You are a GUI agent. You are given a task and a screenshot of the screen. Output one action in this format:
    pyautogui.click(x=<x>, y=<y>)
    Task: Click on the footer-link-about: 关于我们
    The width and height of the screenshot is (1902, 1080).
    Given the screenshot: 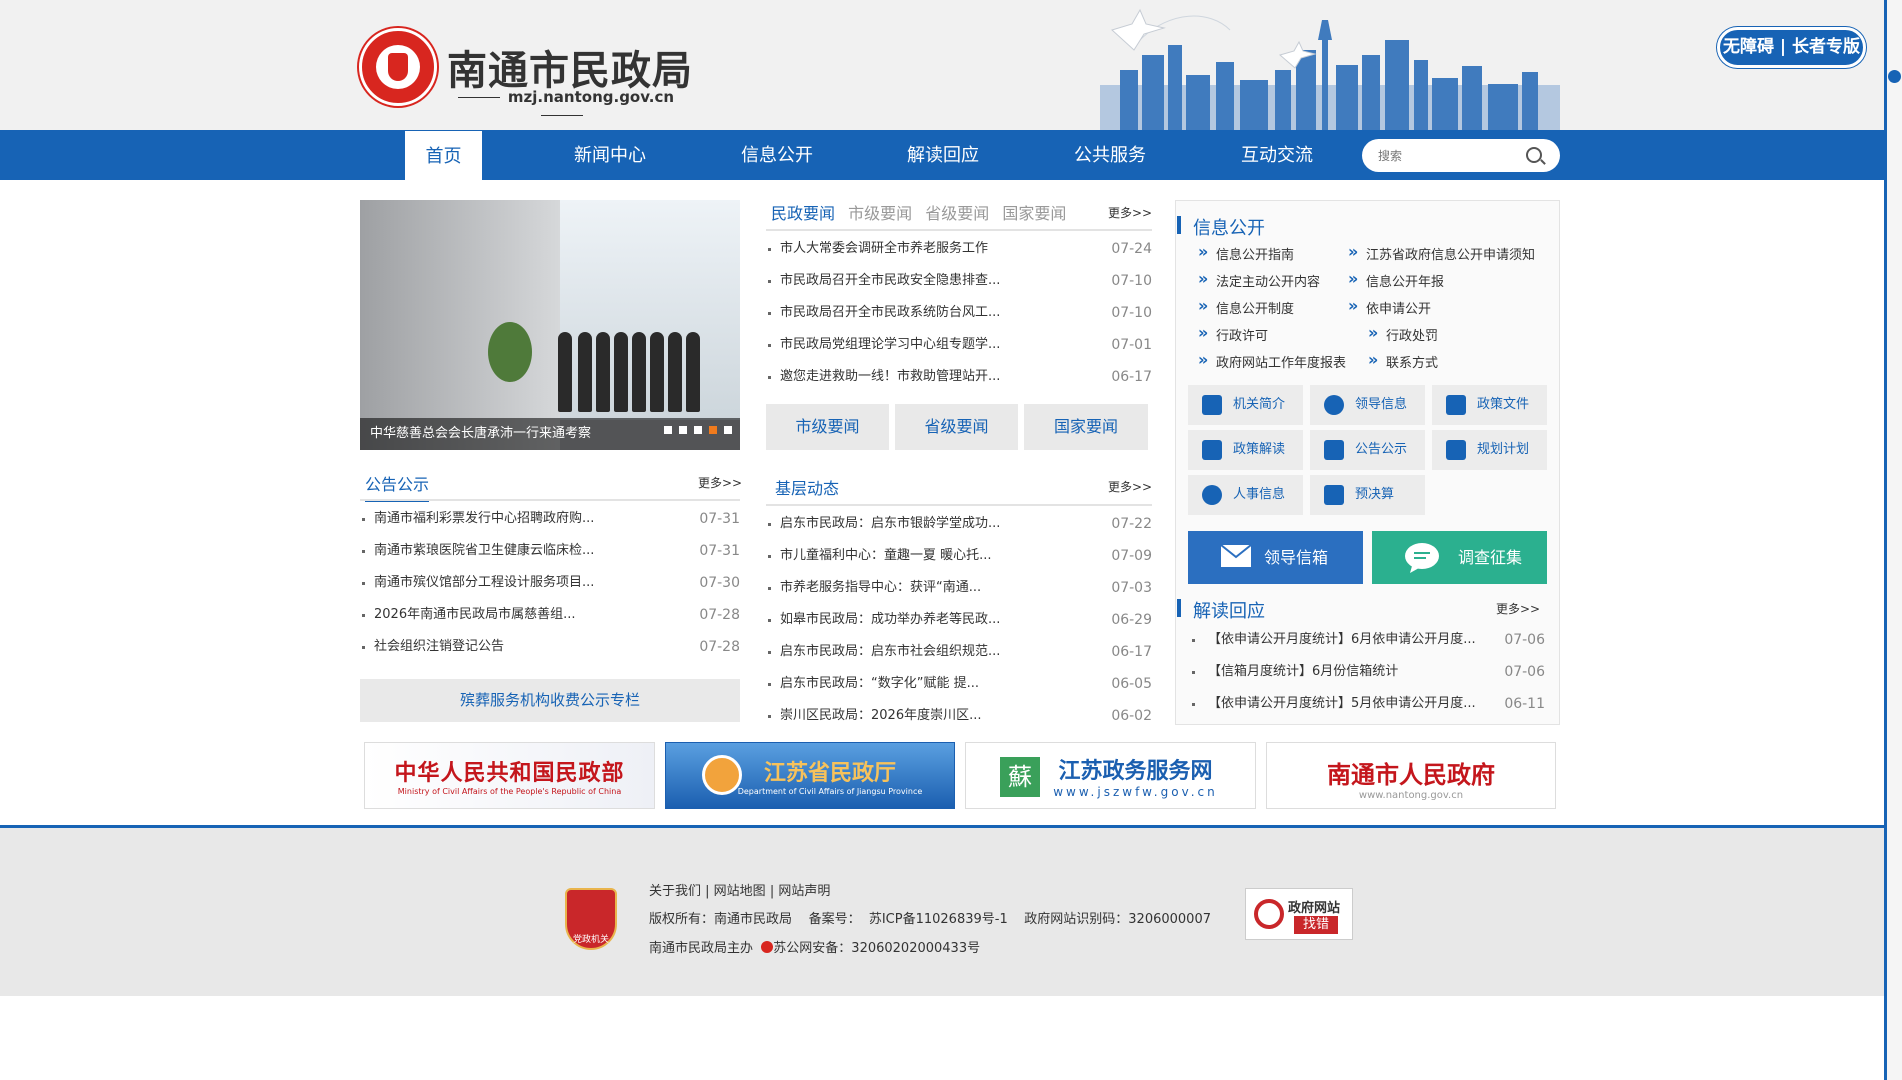 What is the action you would take?
    pyautogui.click(x=675, y=891)
    